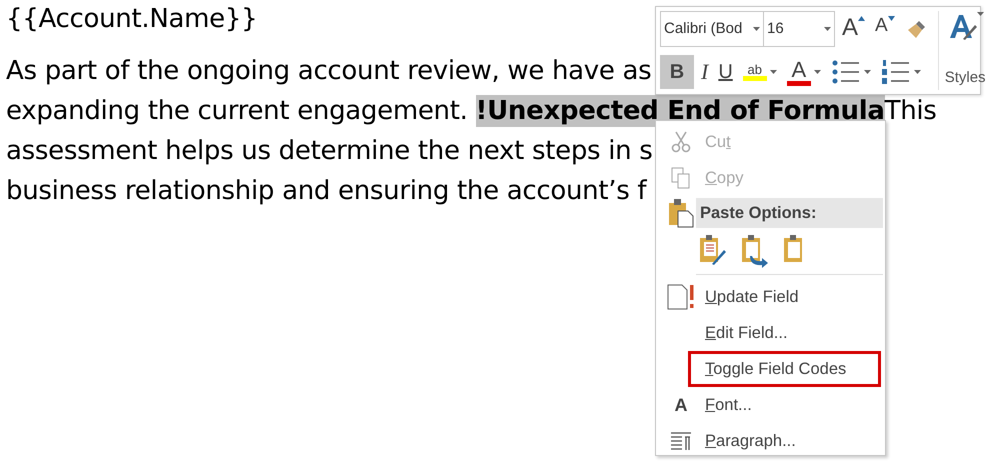  Describe the element at coordinates (895, 72) in the screenshot. I see `numbered-list-icon` at that location.